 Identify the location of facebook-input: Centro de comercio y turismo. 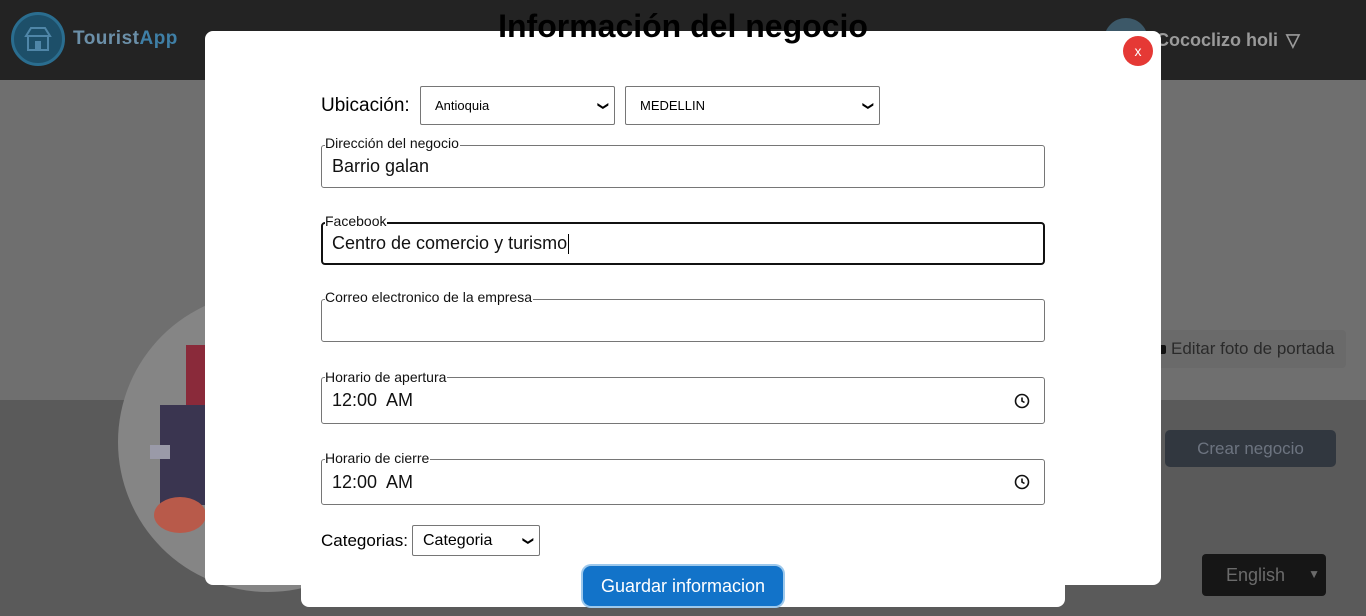
(683, 243).